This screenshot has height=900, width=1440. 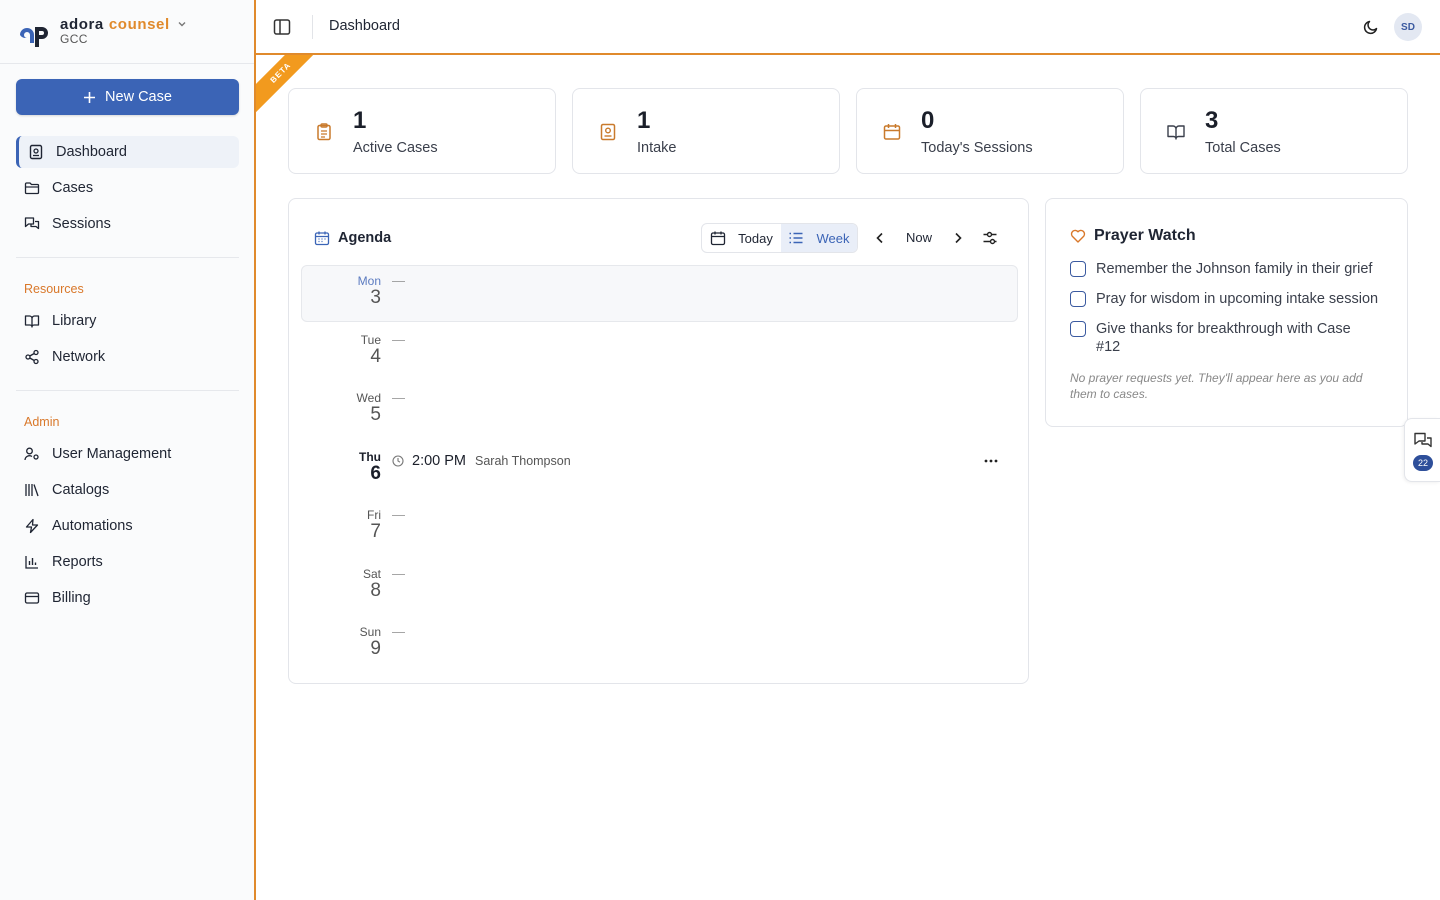 I want to click on resources-nav: Library Network, so click(x=127, y=341).